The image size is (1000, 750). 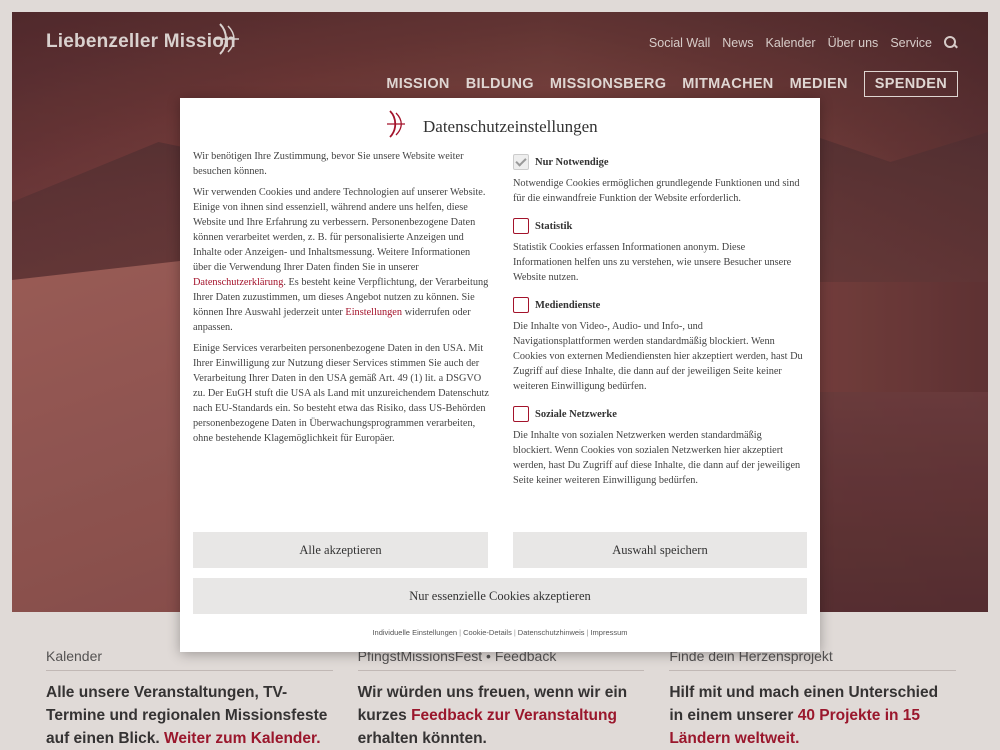 I want to click on link-individual-settings: Individuelle Einstellungen, so click(x=414, y=632).